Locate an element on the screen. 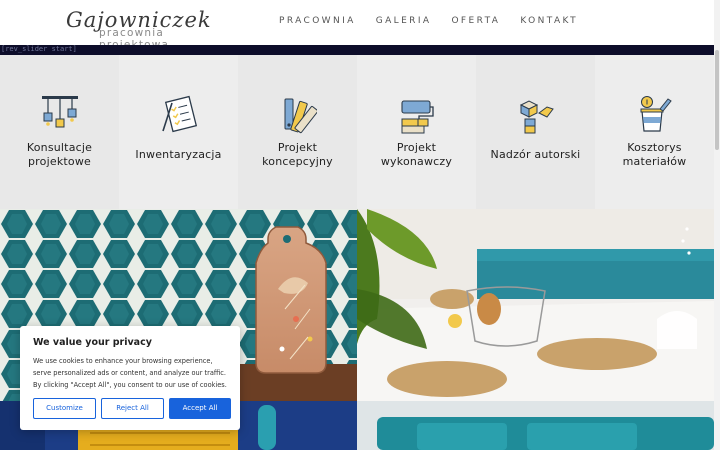  nav-item-kontakt: KONTAKT is located at coordinates (549, 21).